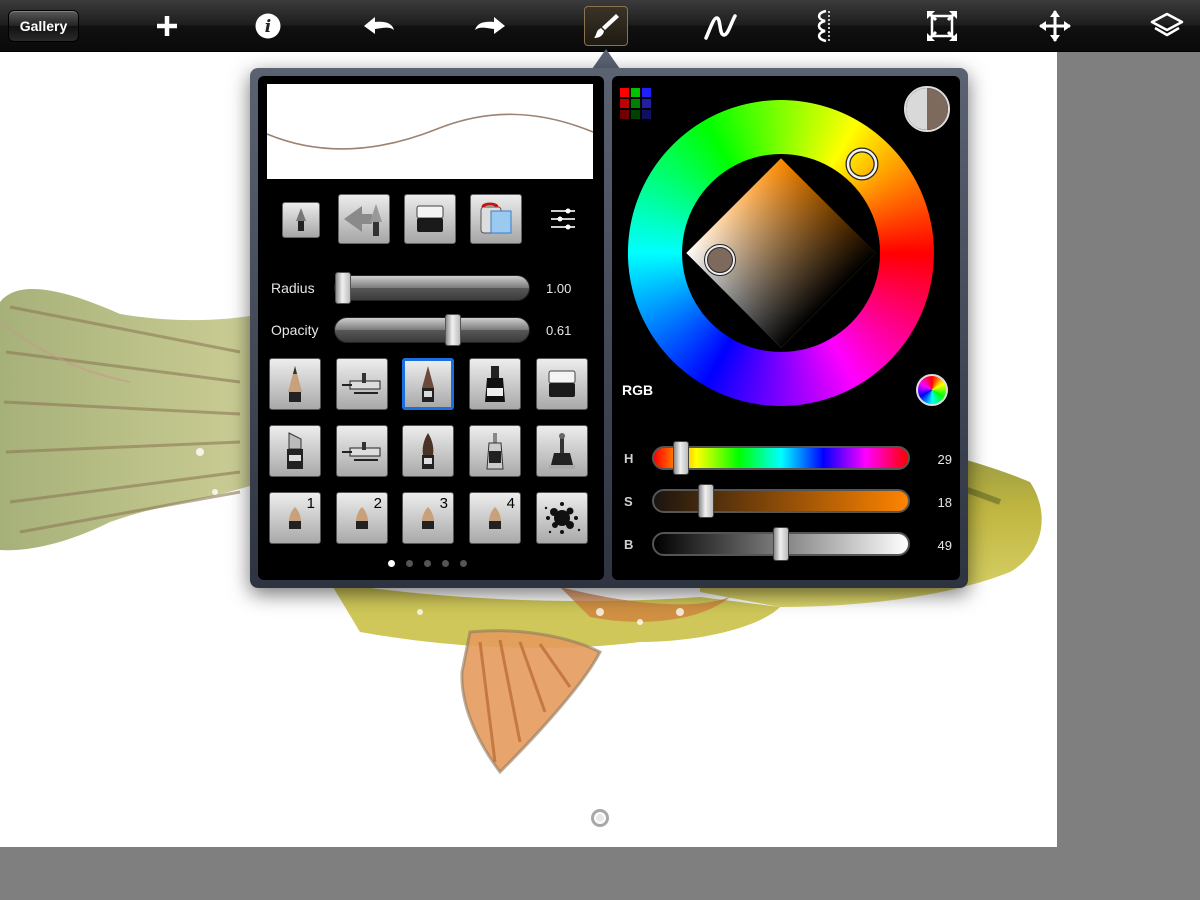  Describe the element at coordinates (562, 518) in the screenshot. I see `brush-splatter` at that location.